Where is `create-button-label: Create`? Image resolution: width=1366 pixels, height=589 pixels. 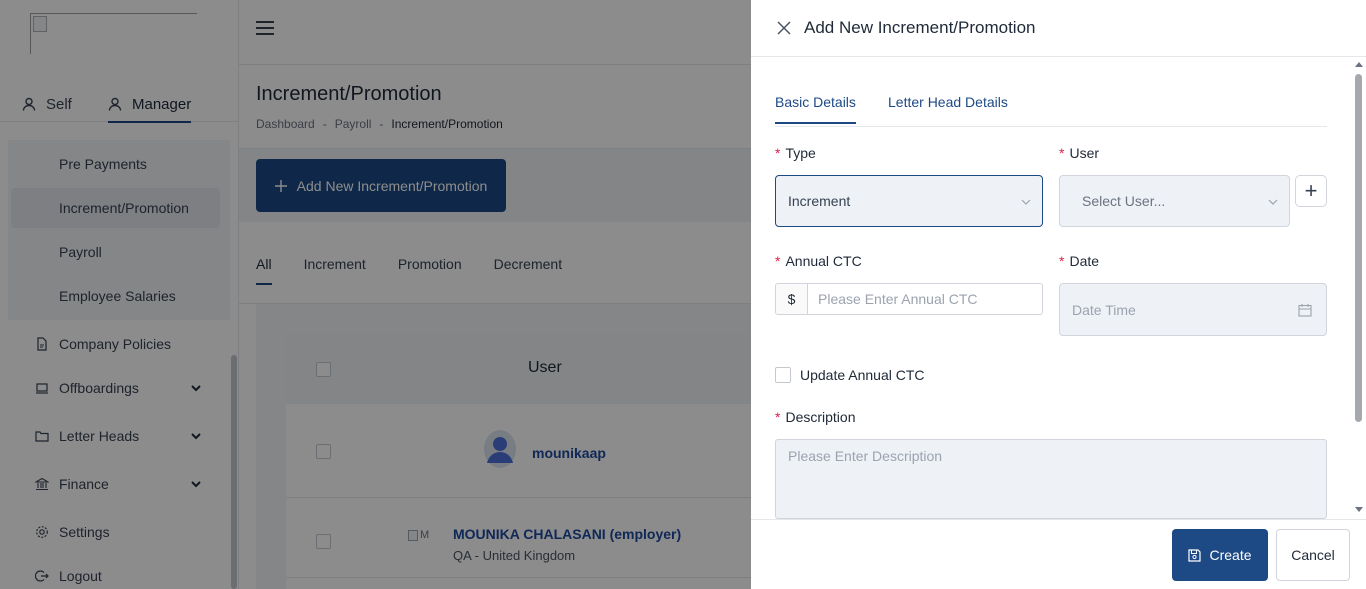 create-button-label: Create is located at coordinates (1230, 555).